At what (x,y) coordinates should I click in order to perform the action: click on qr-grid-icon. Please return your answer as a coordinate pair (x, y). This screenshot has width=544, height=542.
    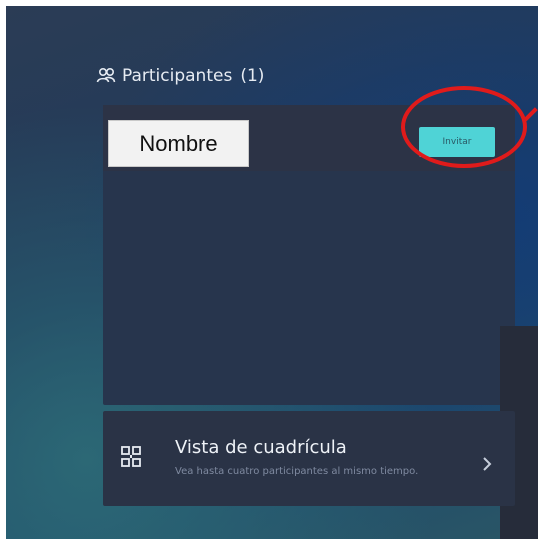
    Looking at the image, I should click on (131, 457).